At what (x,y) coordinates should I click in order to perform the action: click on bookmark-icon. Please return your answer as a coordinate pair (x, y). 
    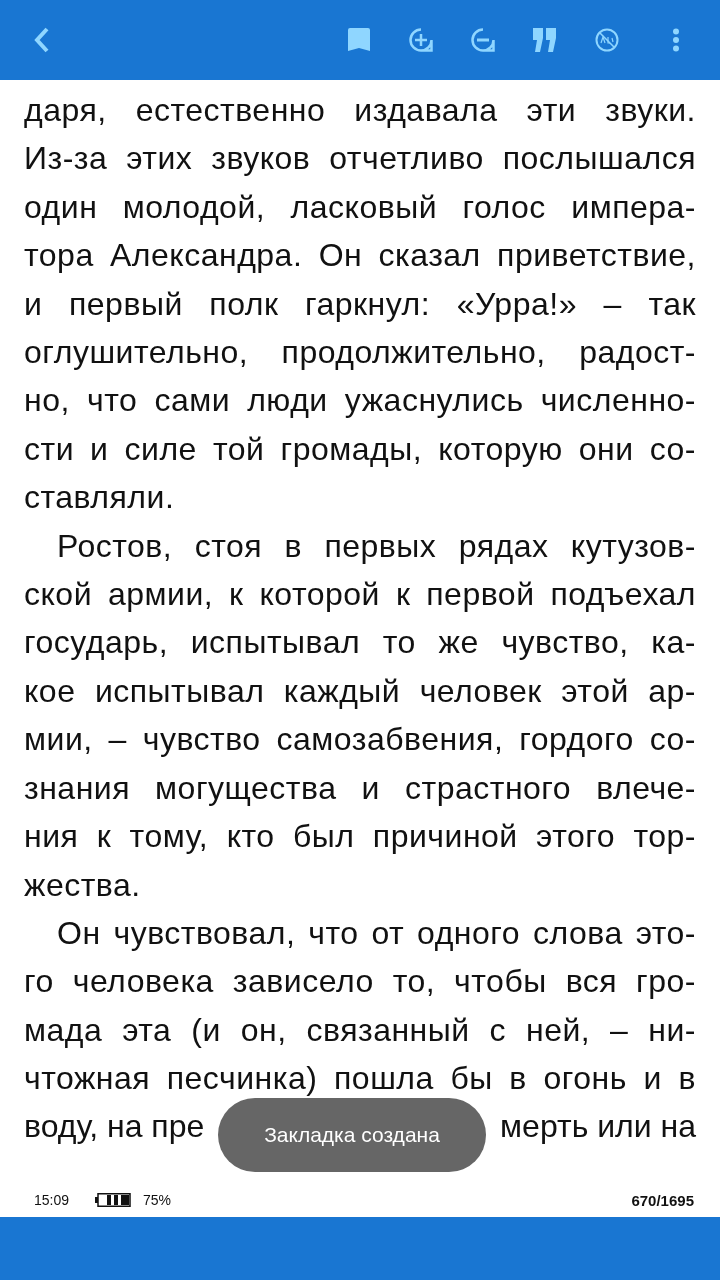
    Looking at the image, I should click on (359, 40).